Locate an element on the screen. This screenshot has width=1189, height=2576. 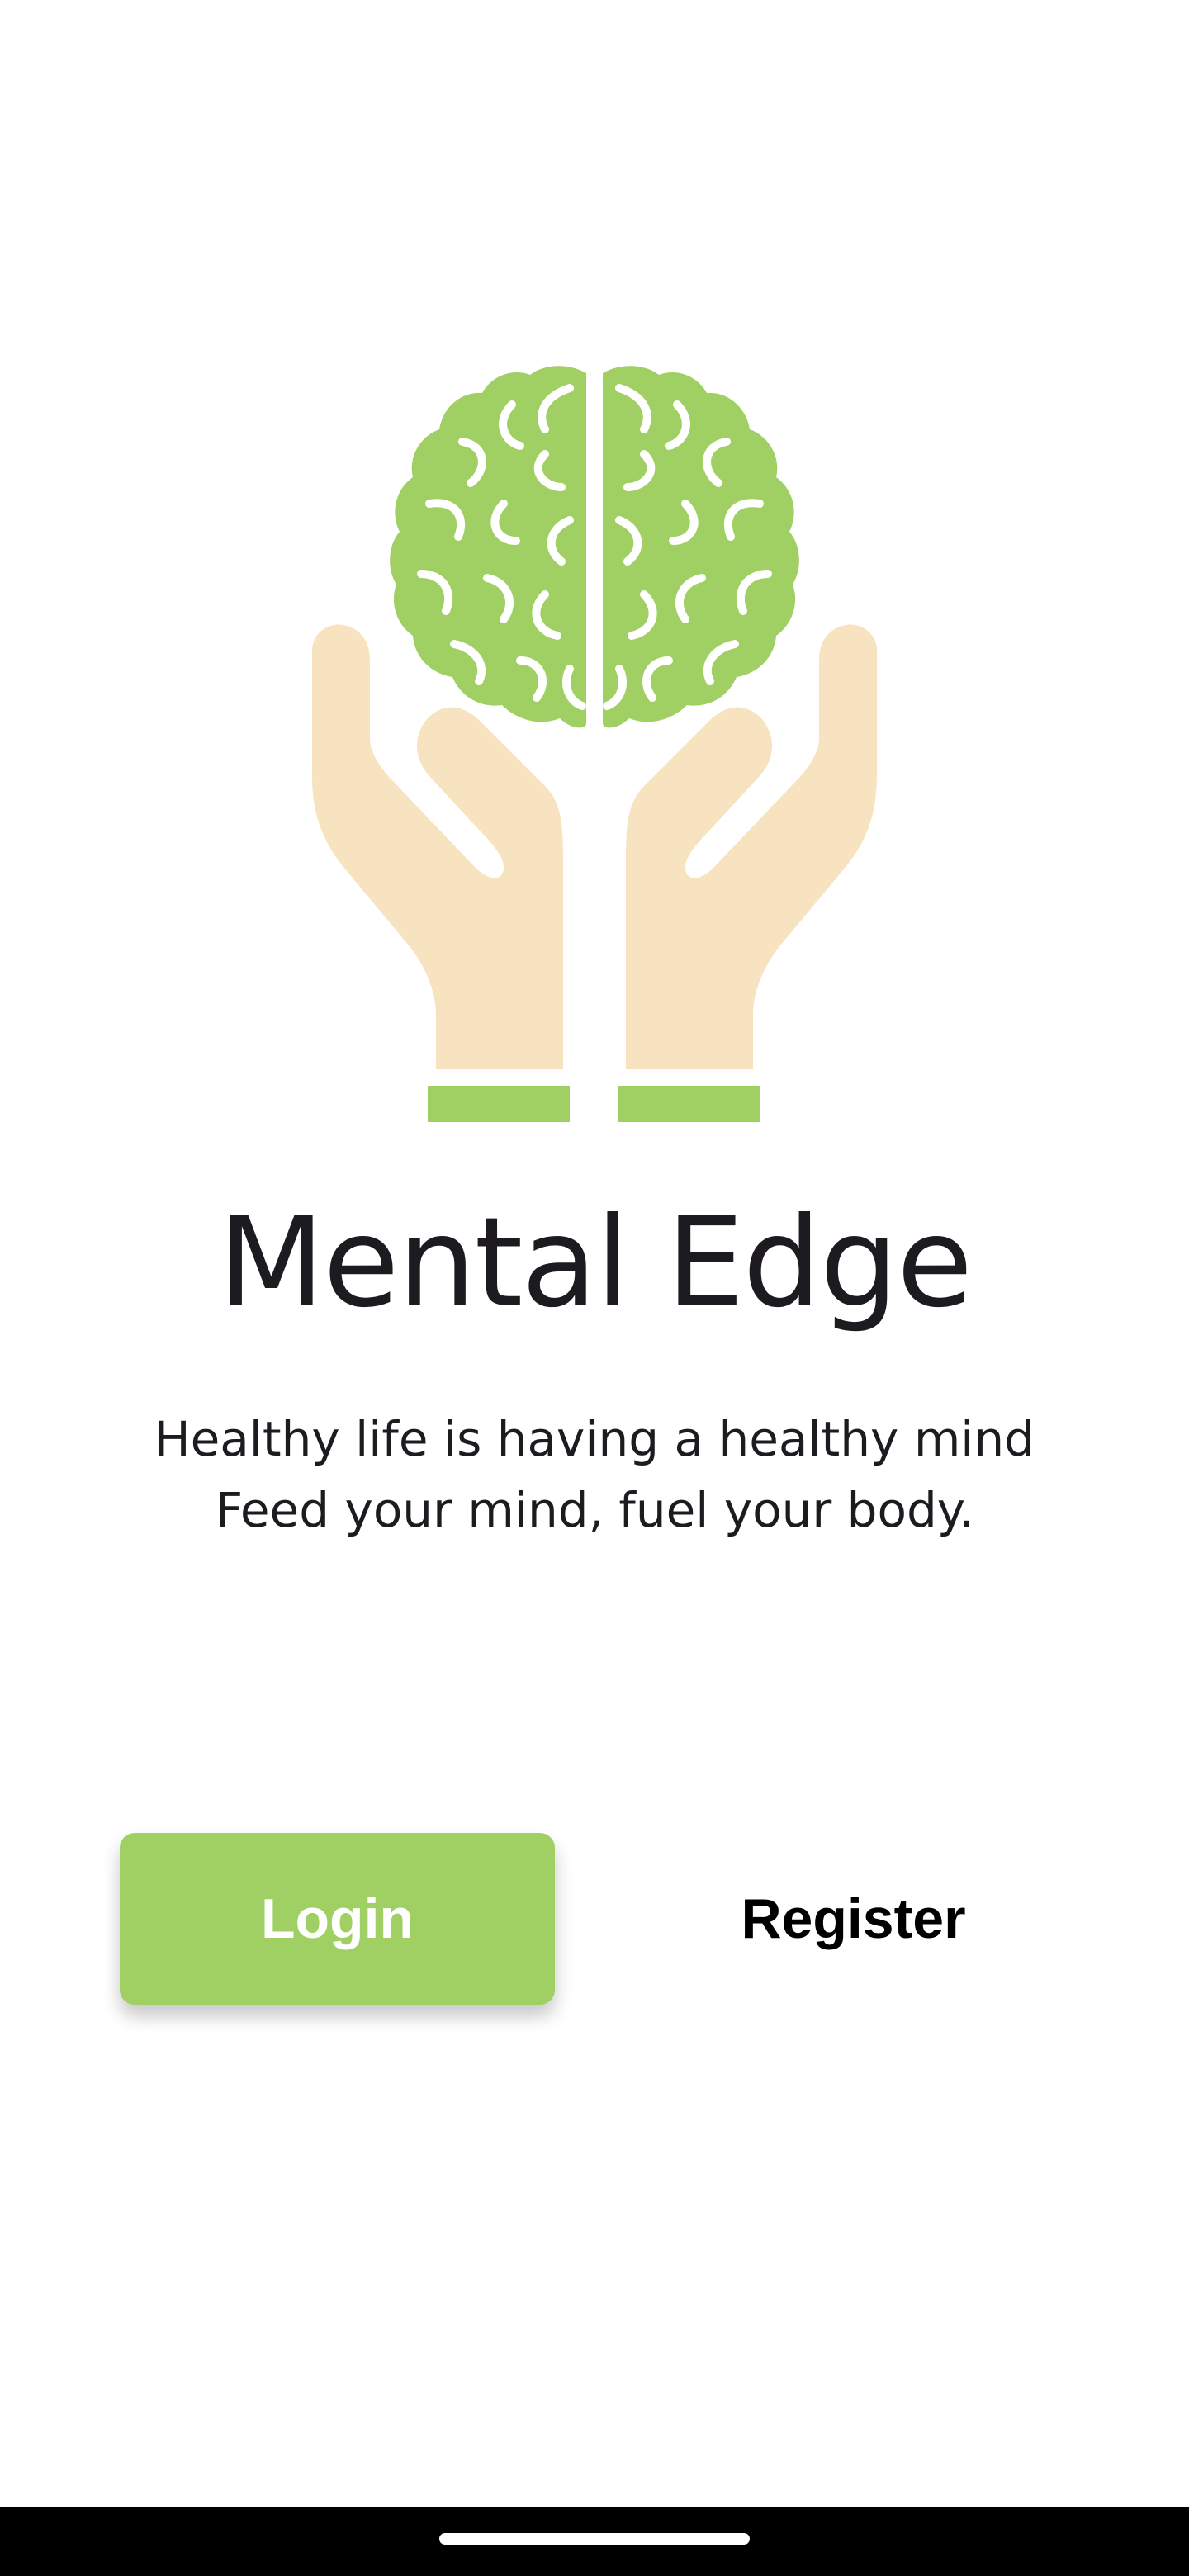
system-navigation-bar is located at coordinates (594, 2541).